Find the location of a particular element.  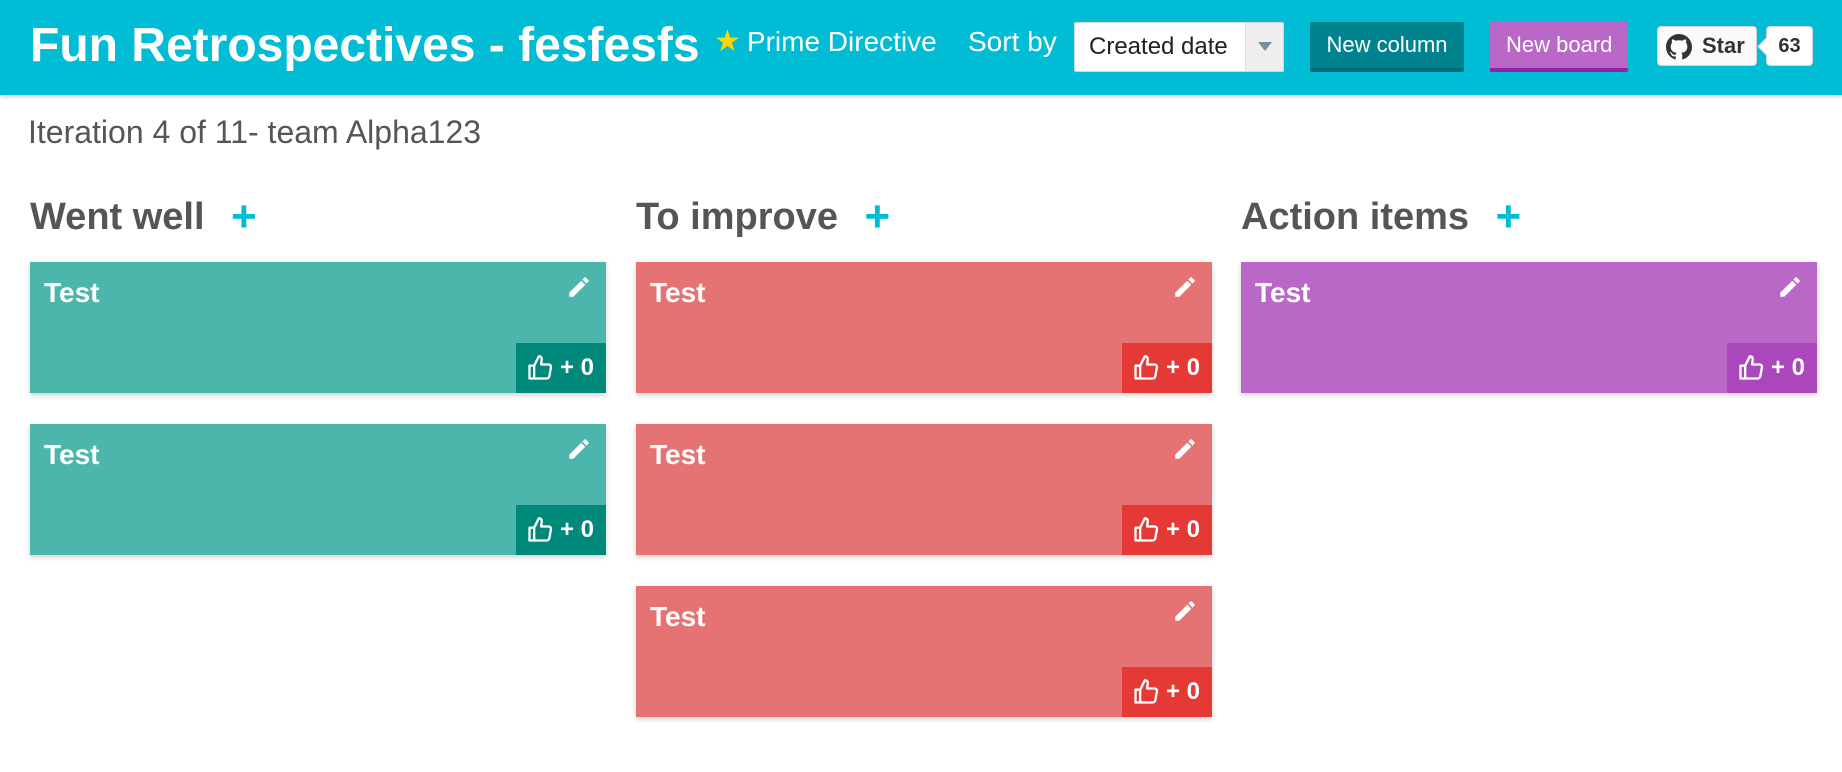

chevron-down-icon is located at coordinates (1264, 47).